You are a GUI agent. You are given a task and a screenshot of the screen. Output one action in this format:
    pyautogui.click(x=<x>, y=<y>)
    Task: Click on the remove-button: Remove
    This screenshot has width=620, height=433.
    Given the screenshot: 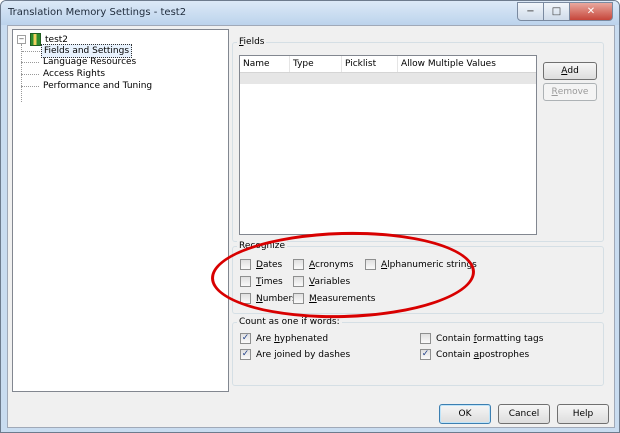 What is the action you would take?
    pyautogui.click(x=570, y=92)
    